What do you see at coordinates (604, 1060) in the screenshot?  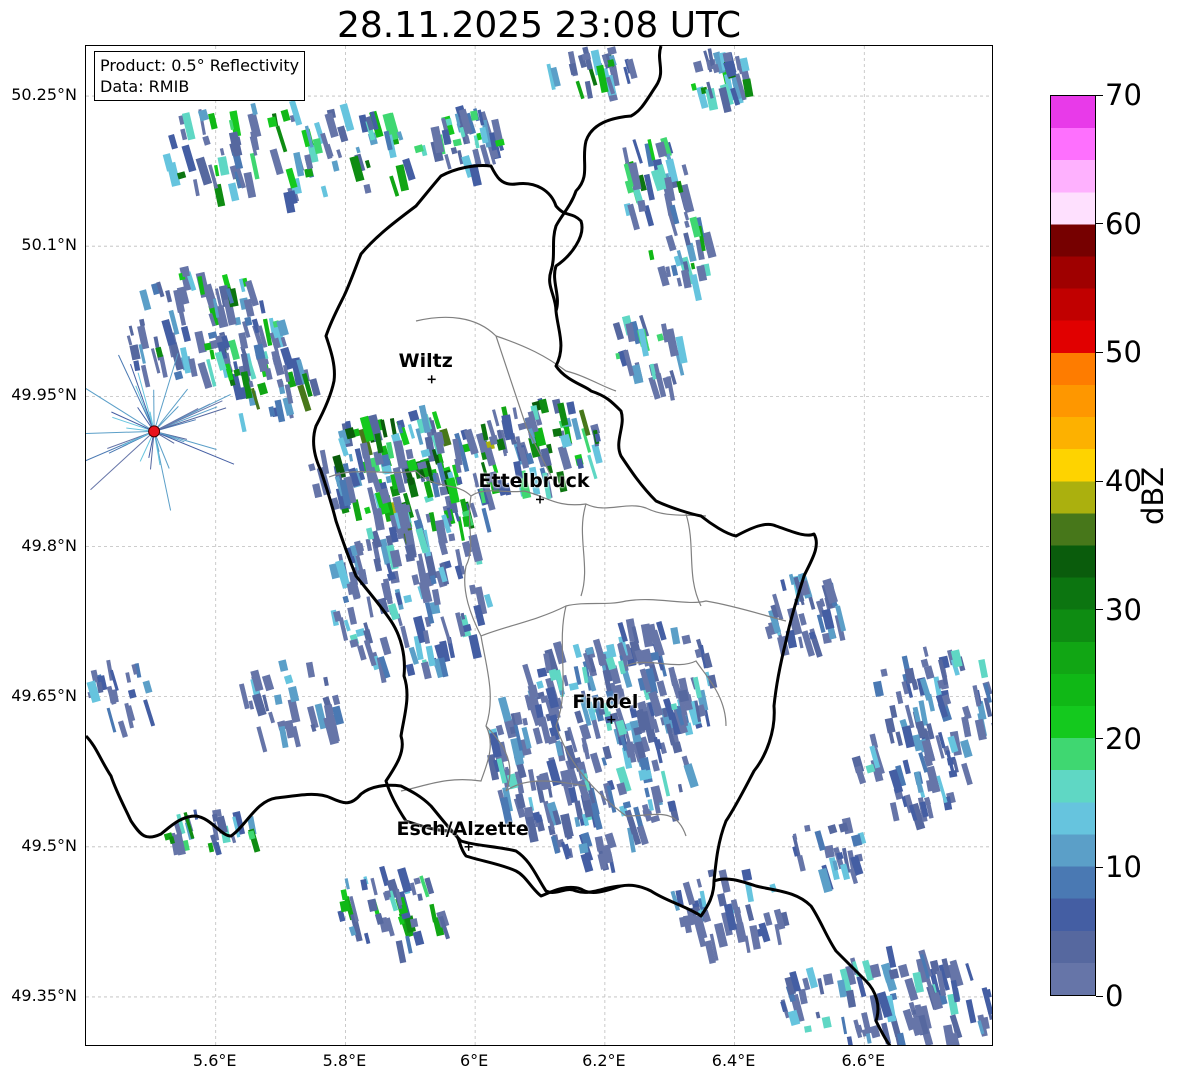 I see `lon-tick-label: 6.2°E` at bounding box center [604, 1060].